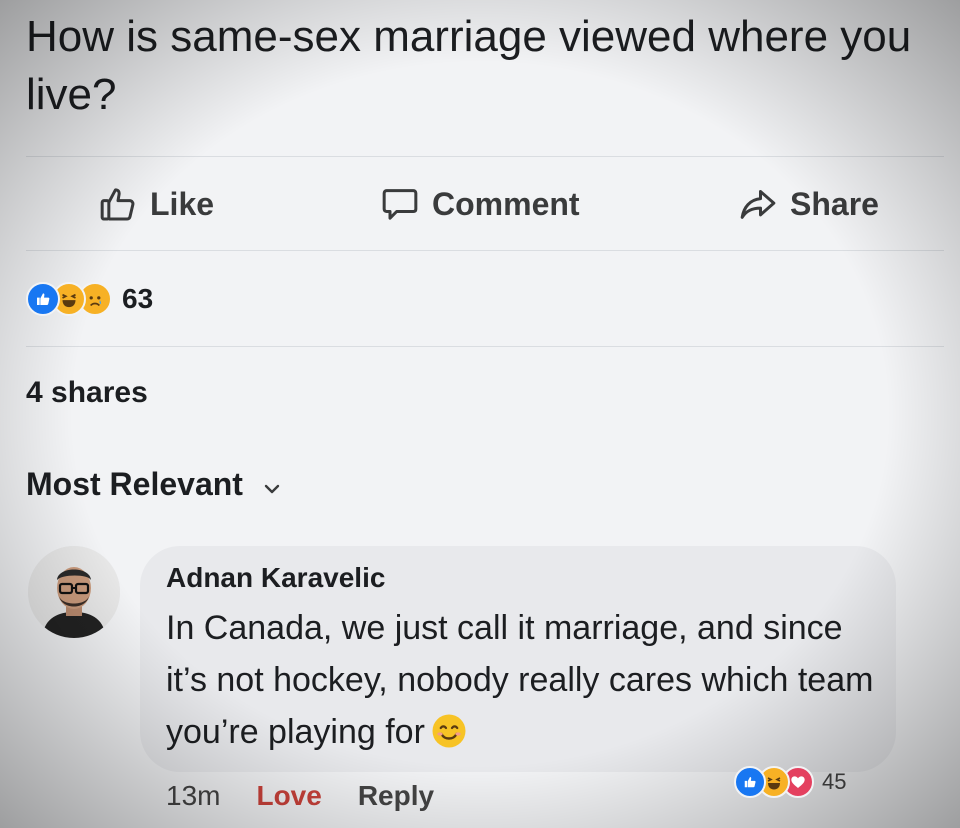 This screenshot has height=828, width=960. I want to click on chevron-down-icon, so click(272, 484).